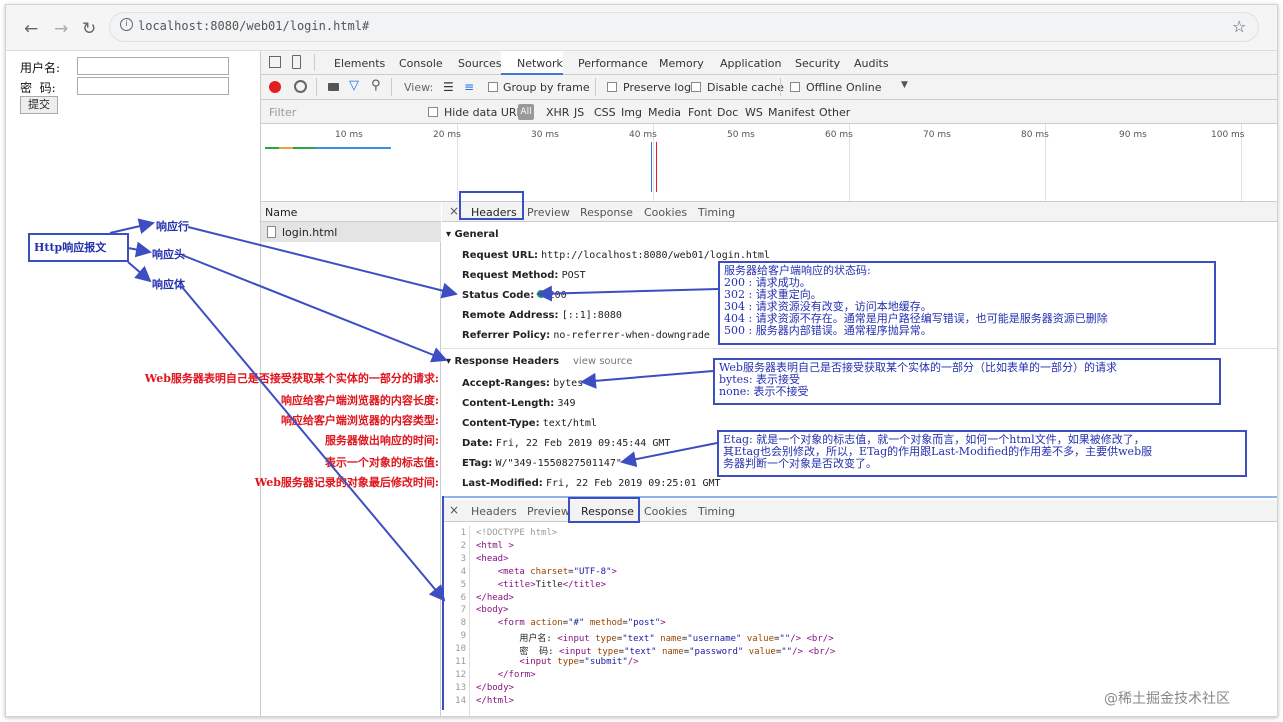 Image resolution: width=1283 pixels, height=722 pixels. What do you see at coordinates (1167, 699) in the screenshot?
I see `watermark: @稀土掘金技术社区` at bounding box center [1167, 699].